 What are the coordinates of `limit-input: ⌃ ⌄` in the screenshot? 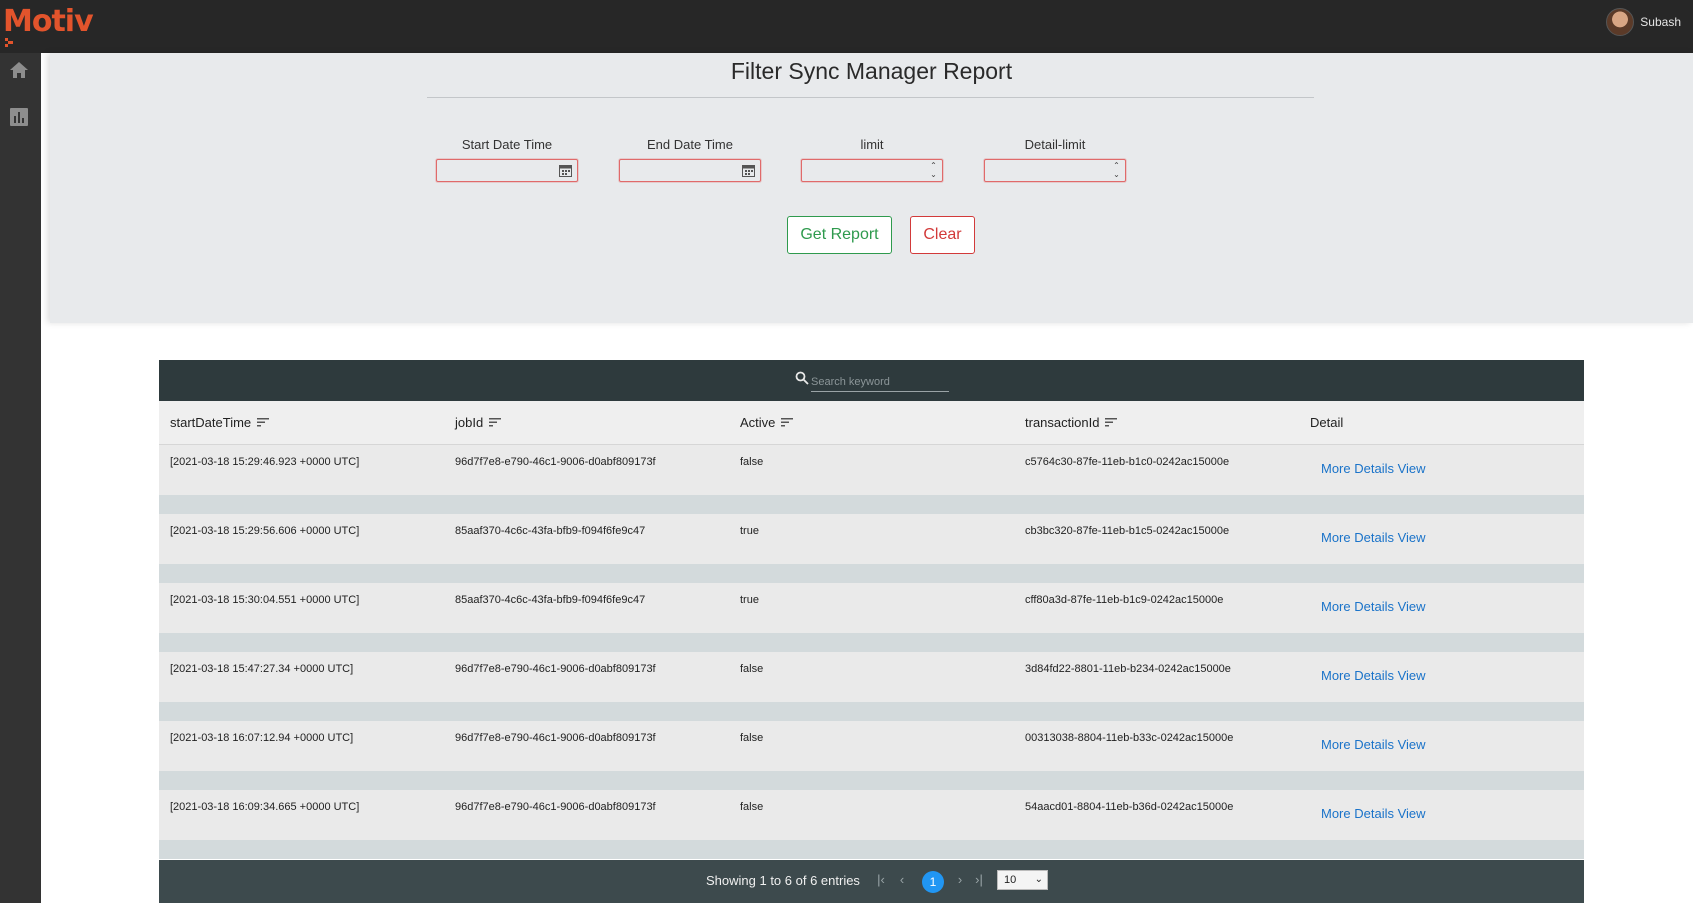 It's located at (872, 170).